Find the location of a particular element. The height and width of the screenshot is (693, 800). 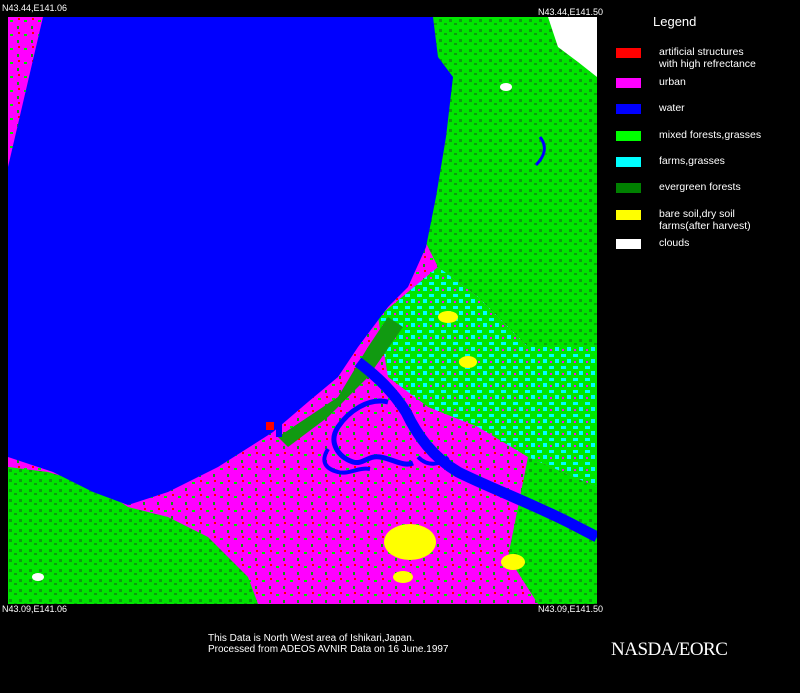

legend-label: bare soil,dry soil farms(after harvest) is located at coordinates (705, 220).